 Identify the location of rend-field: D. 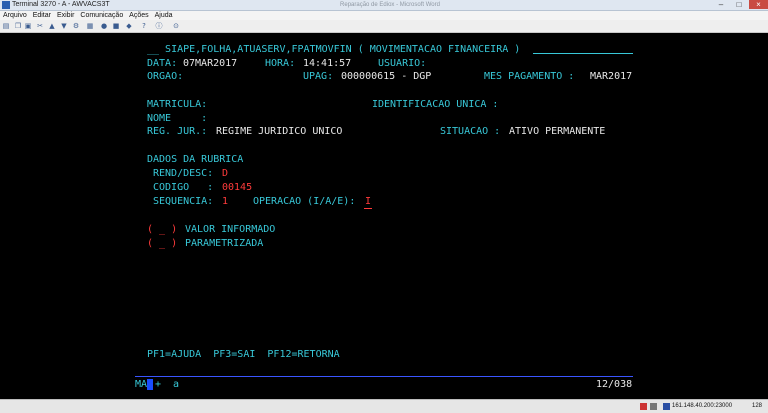
(225, 174).